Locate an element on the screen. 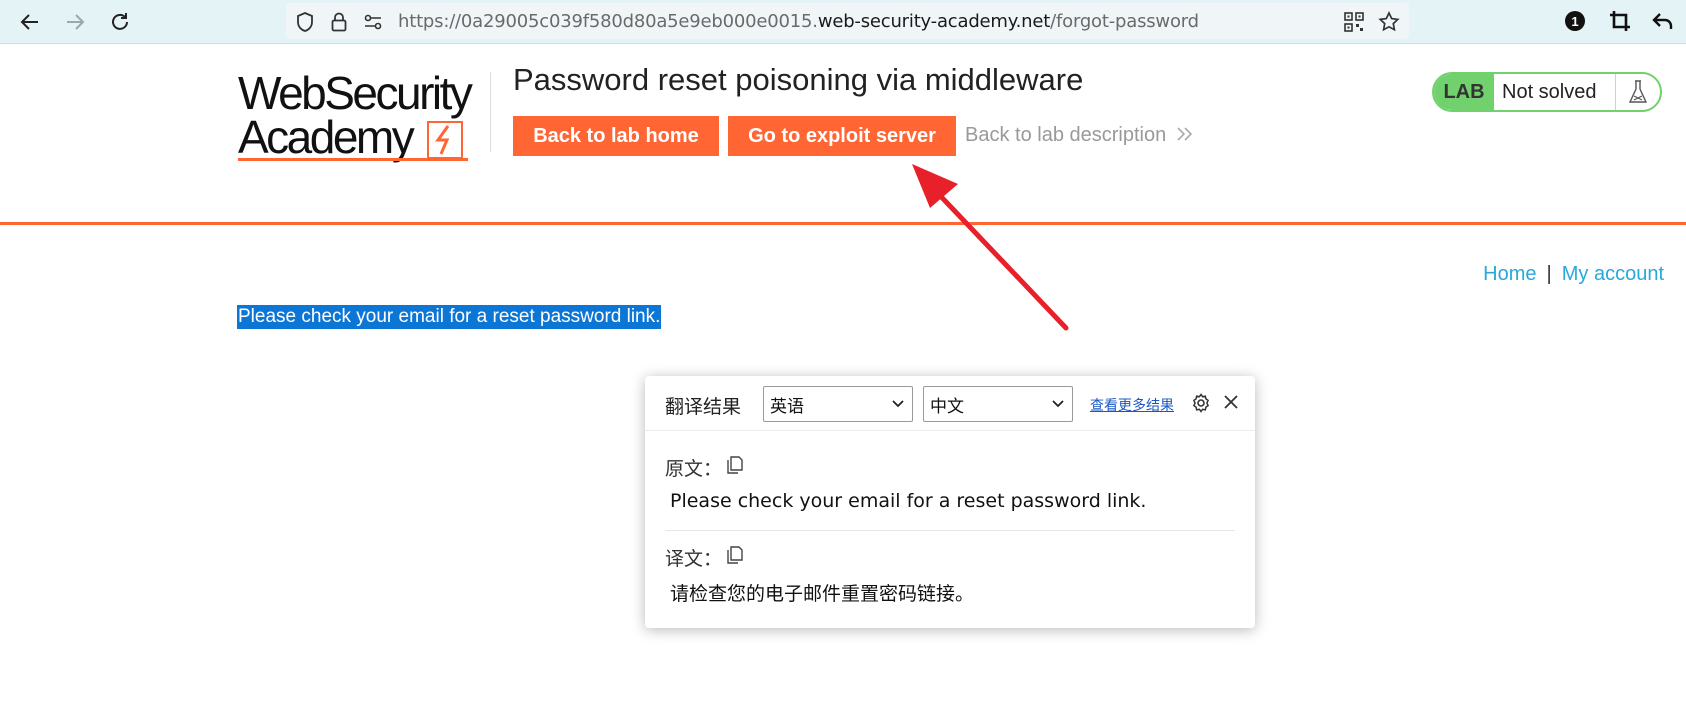  top-navigation: Home | My account is located at coordinates (1573, 274).